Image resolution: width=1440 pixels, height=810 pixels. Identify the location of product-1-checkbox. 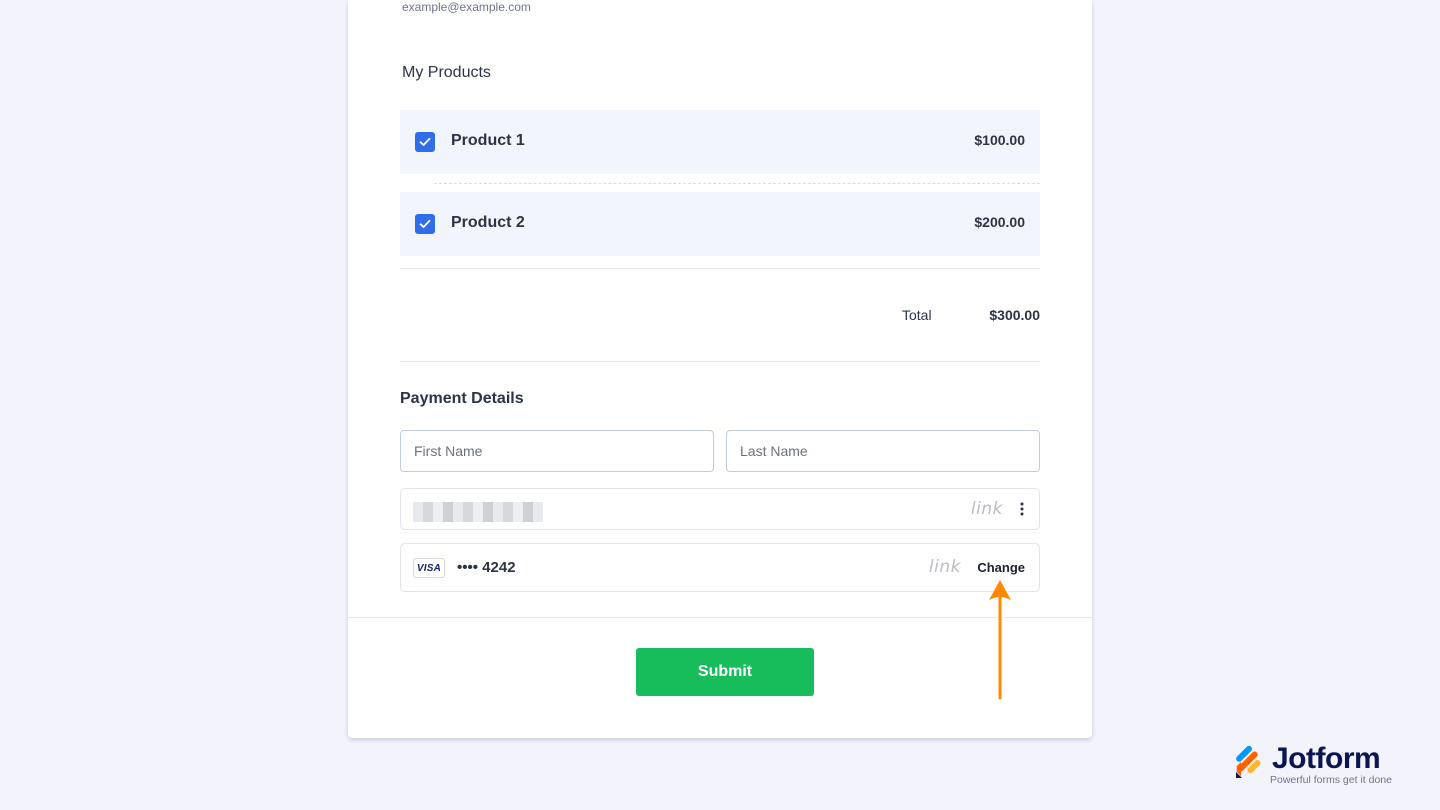
(425, 142).